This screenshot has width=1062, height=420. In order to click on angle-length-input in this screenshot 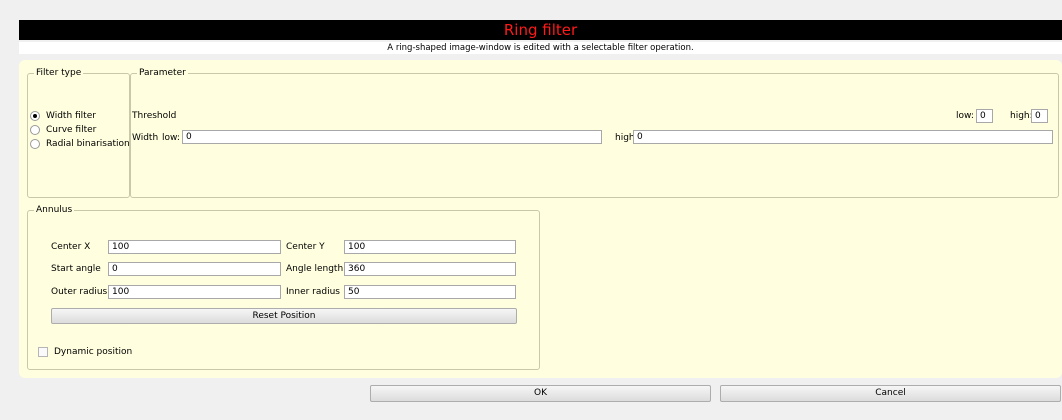, I will do `click(430, 269)`.